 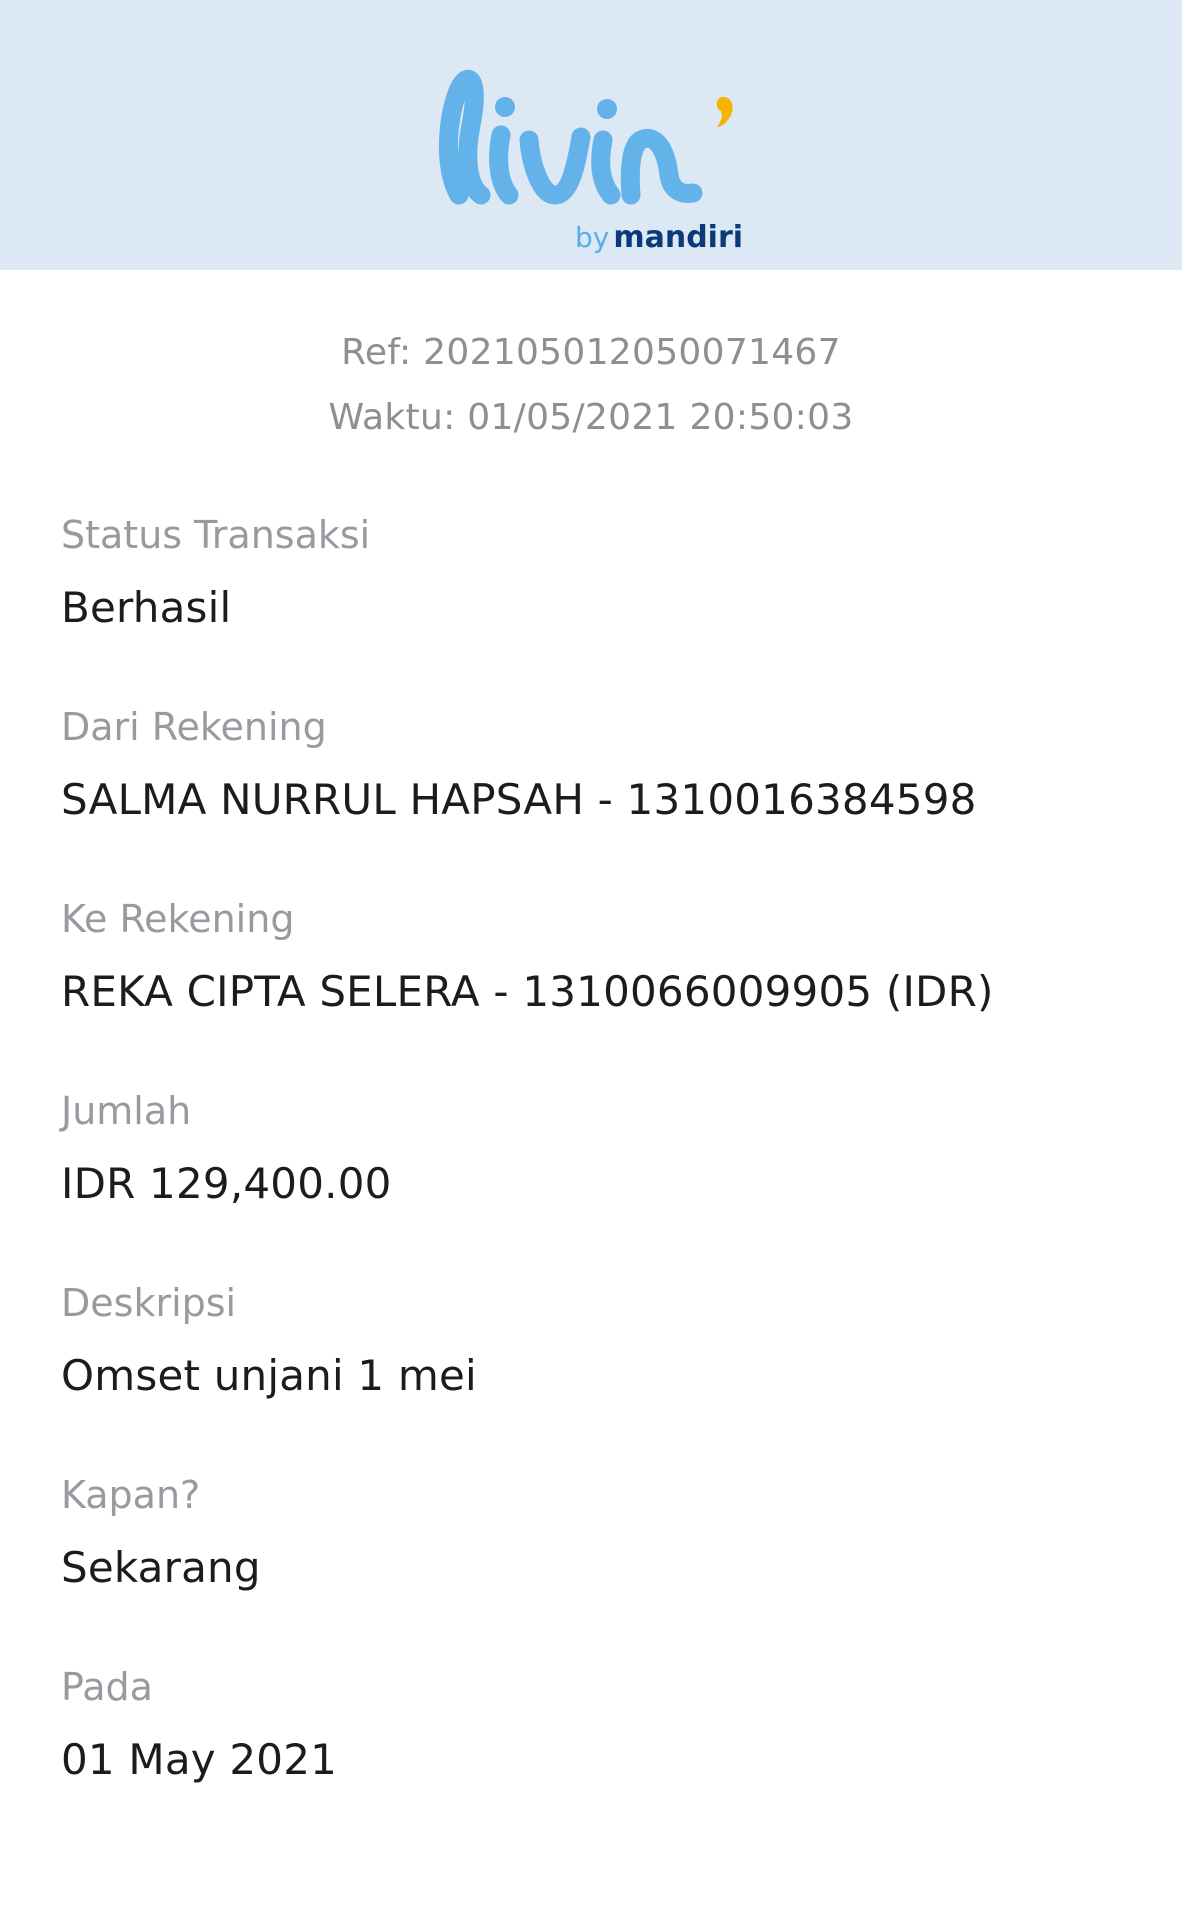 I want to click on field-value: SALMA NURRUL HAPSAH - 1310016384598, so click(x=519, y=799).